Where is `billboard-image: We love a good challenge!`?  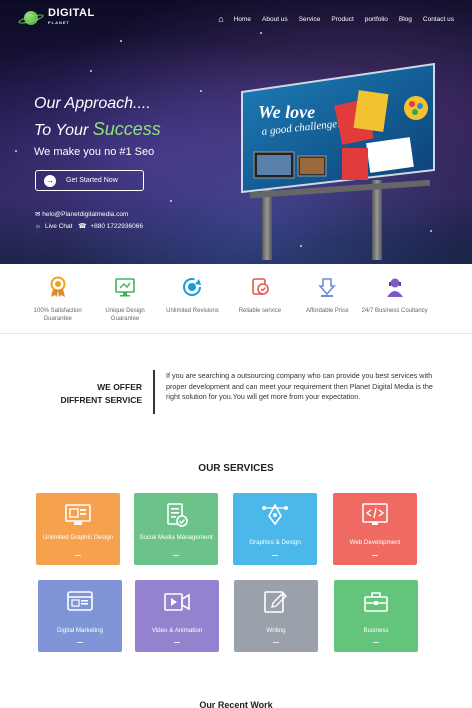 billboard-image: We love a good challenge! is located at coordinates (338, 128).